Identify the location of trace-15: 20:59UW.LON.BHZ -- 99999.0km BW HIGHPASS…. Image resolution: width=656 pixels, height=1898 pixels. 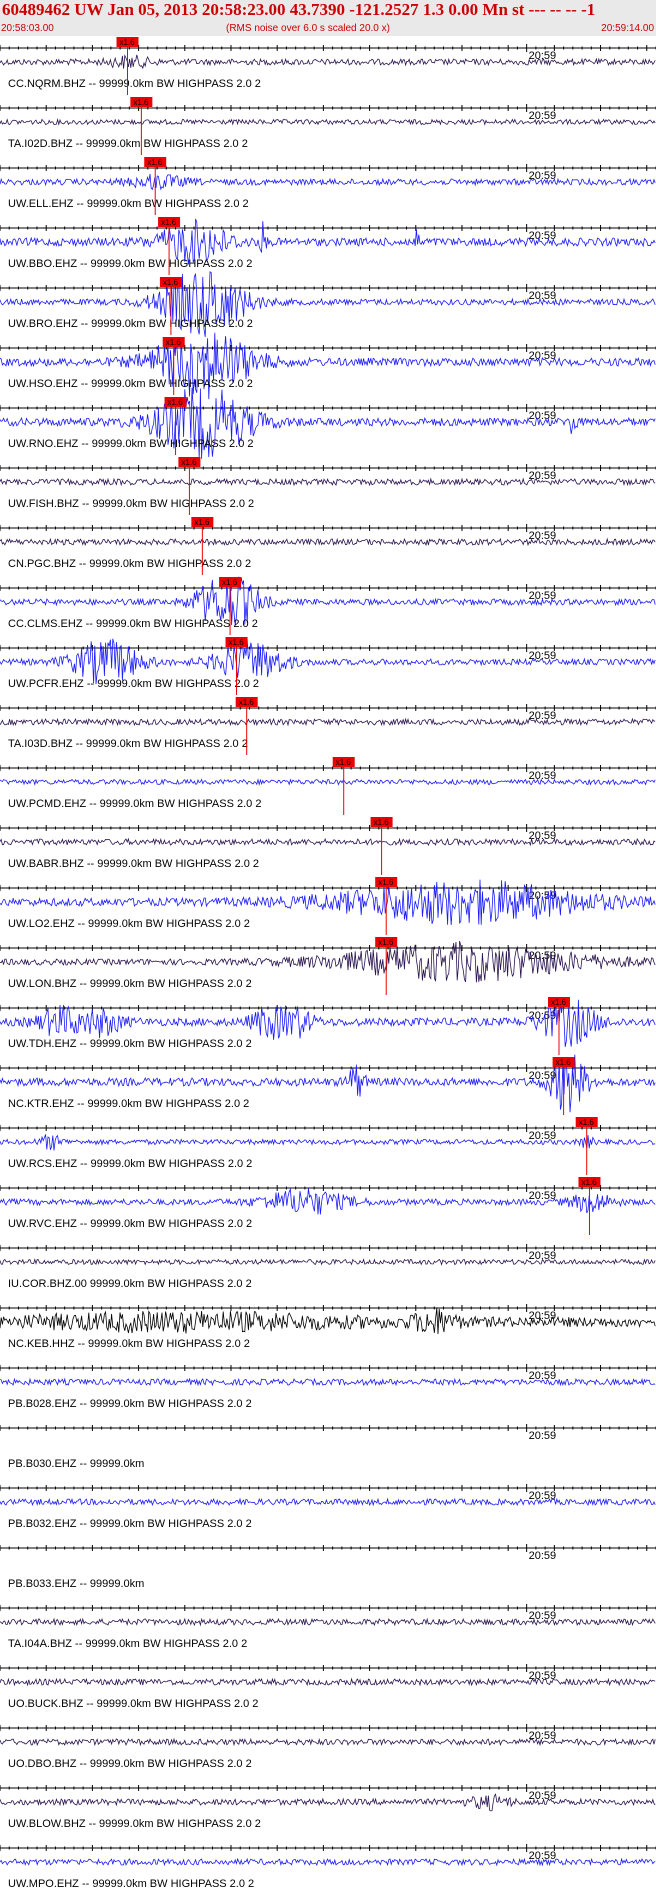
(328, 966).